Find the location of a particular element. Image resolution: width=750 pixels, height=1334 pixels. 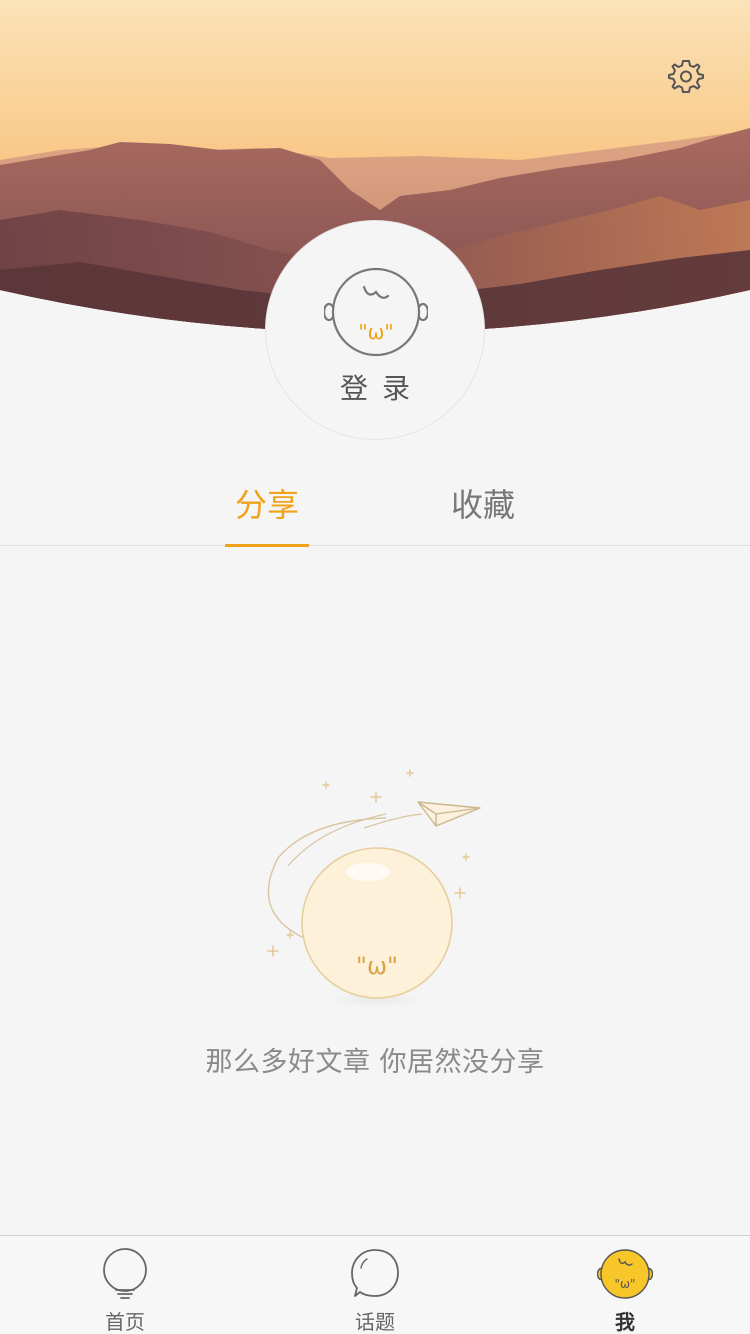

nav-face-text: "ω" is located at coordinates (624, 1284).